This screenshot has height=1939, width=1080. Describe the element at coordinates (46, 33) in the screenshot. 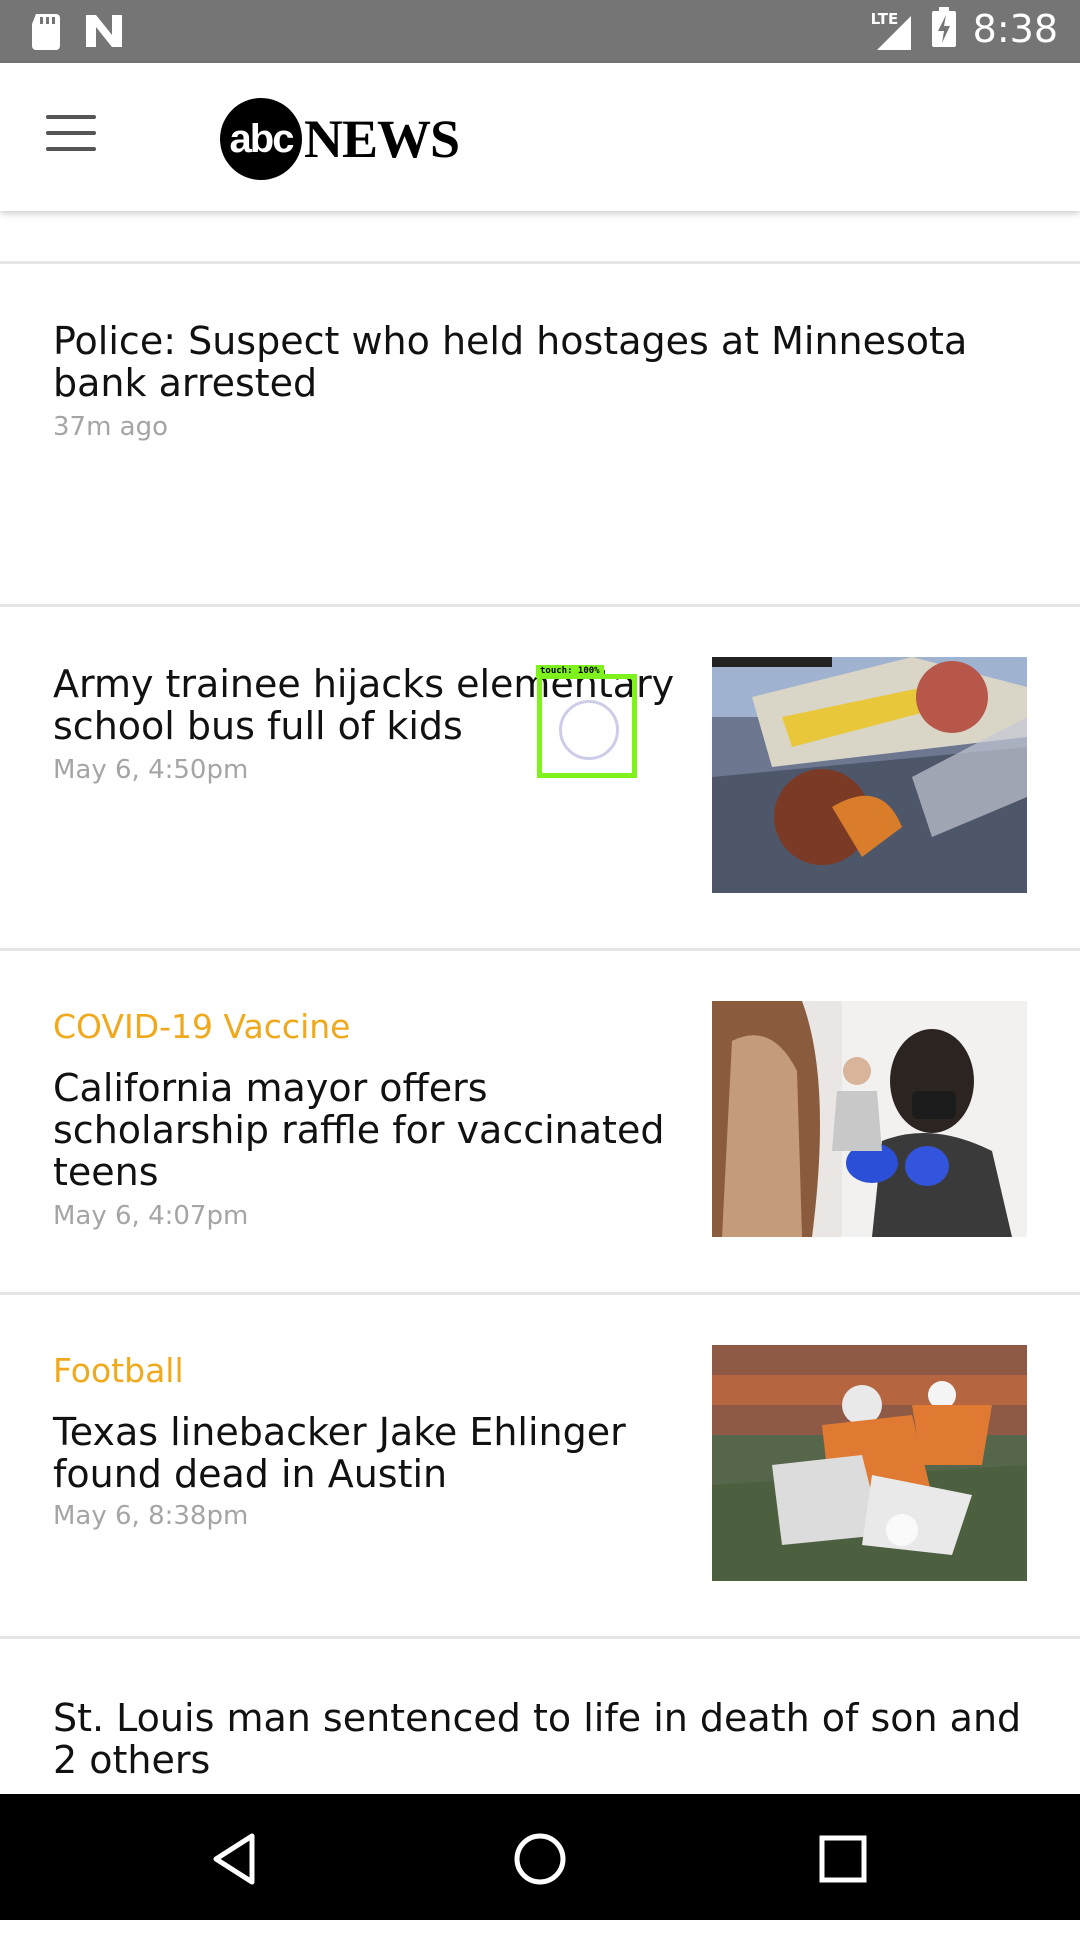

I see `sd-card-icon` at that location.